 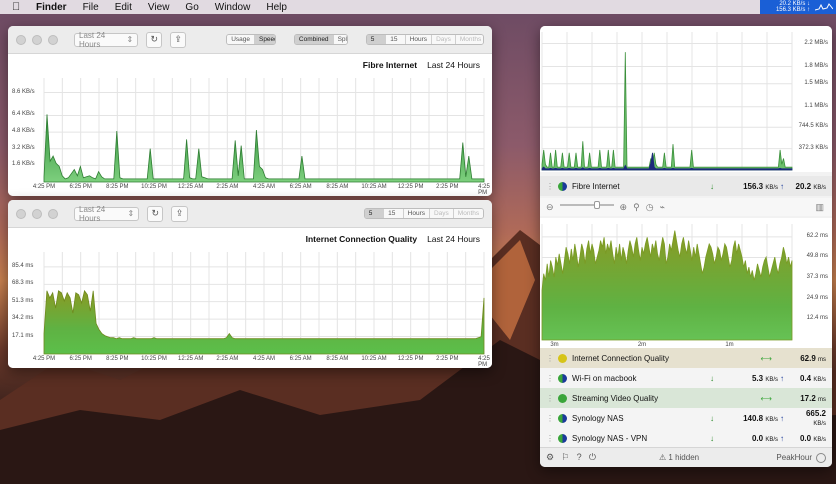 What do you see at coordinates (562, 418) in the screenshot?
I see `network-pie-icon` at bounding box center [562, 418].